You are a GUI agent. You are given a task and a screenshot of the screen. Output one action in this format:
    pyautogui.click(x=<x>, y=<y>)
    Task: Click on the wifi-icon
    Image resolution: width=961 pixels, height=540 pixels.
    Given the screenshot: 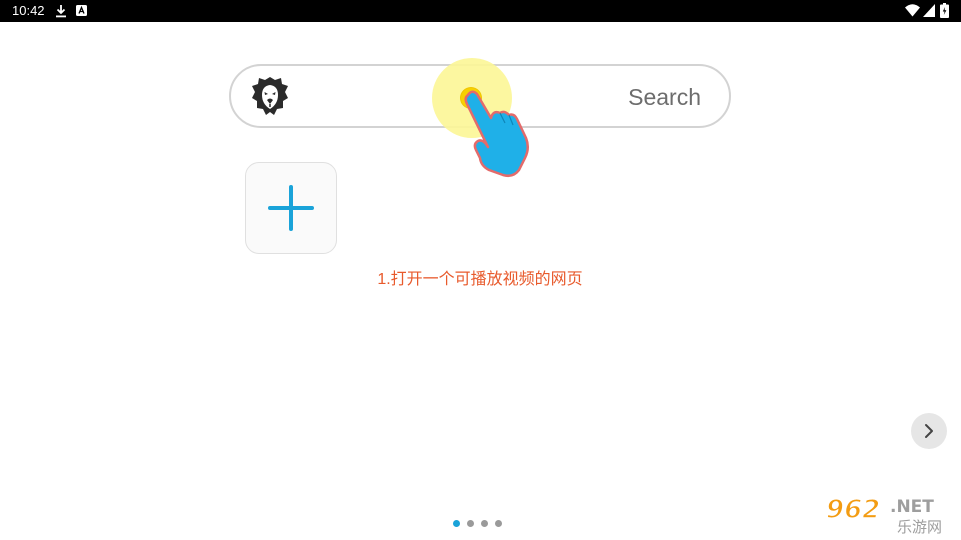 What is the action you would take?
    pyautogui.click(x=912, y=10)
    